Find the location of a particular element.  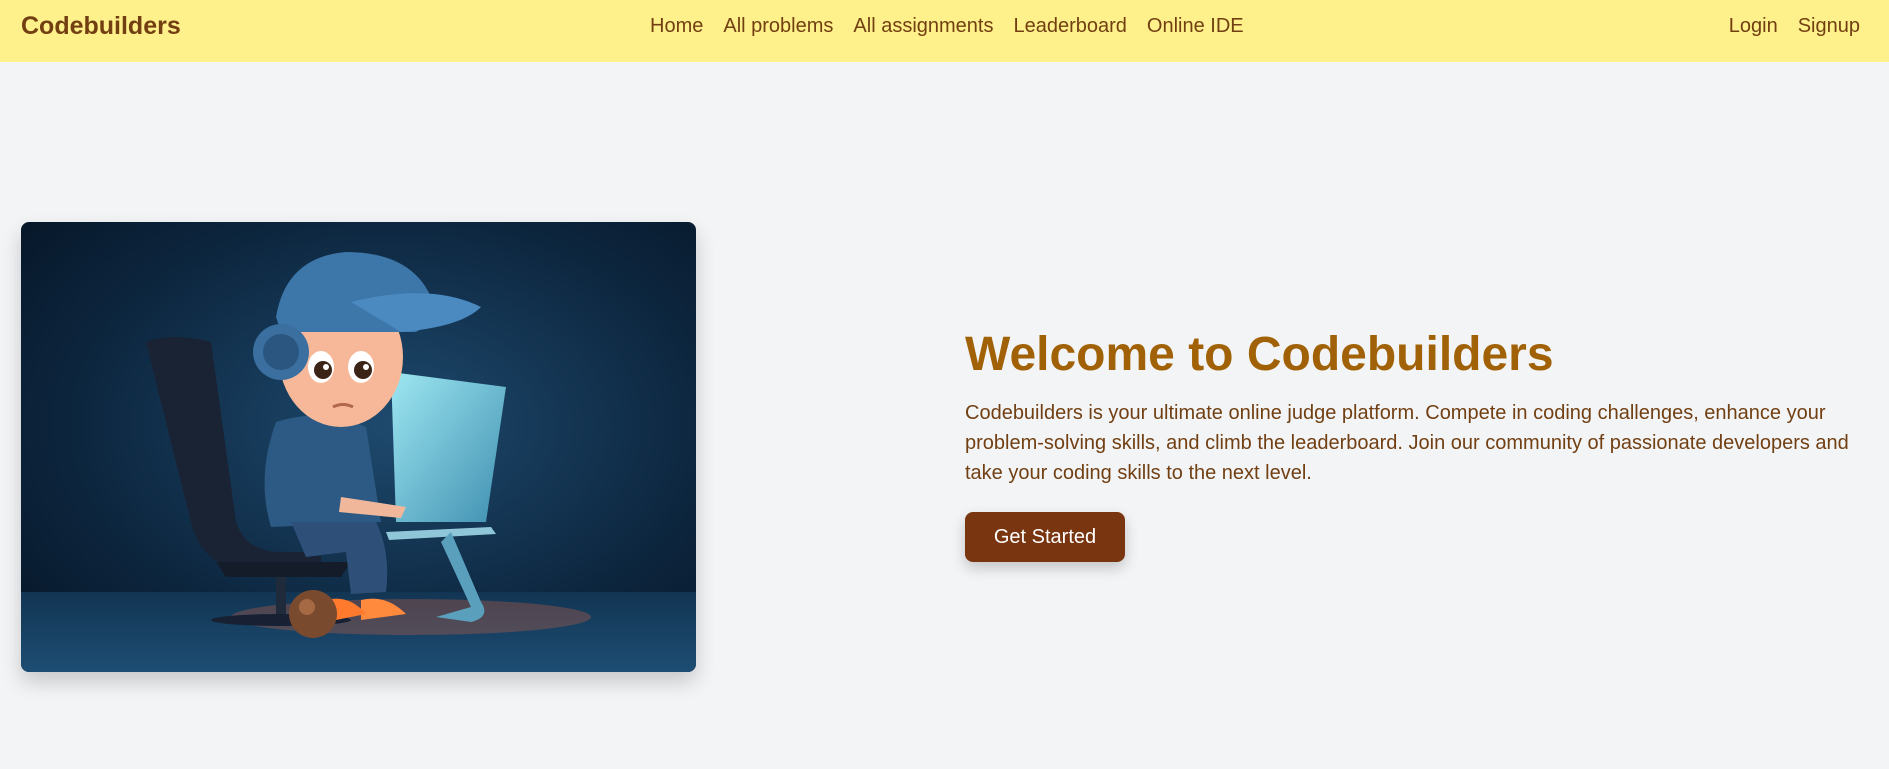

auth-nav: Login Signup is located at coordinates (1794, 26).